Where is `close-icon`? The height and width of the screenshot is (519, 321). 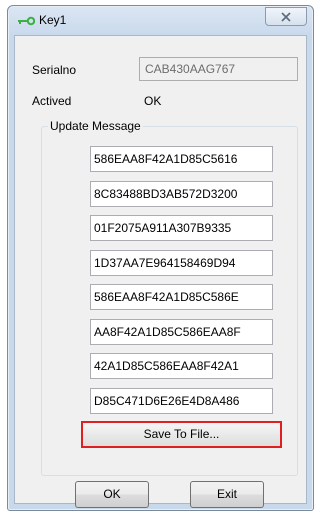 close-icon is located at coordinates (286, 16).